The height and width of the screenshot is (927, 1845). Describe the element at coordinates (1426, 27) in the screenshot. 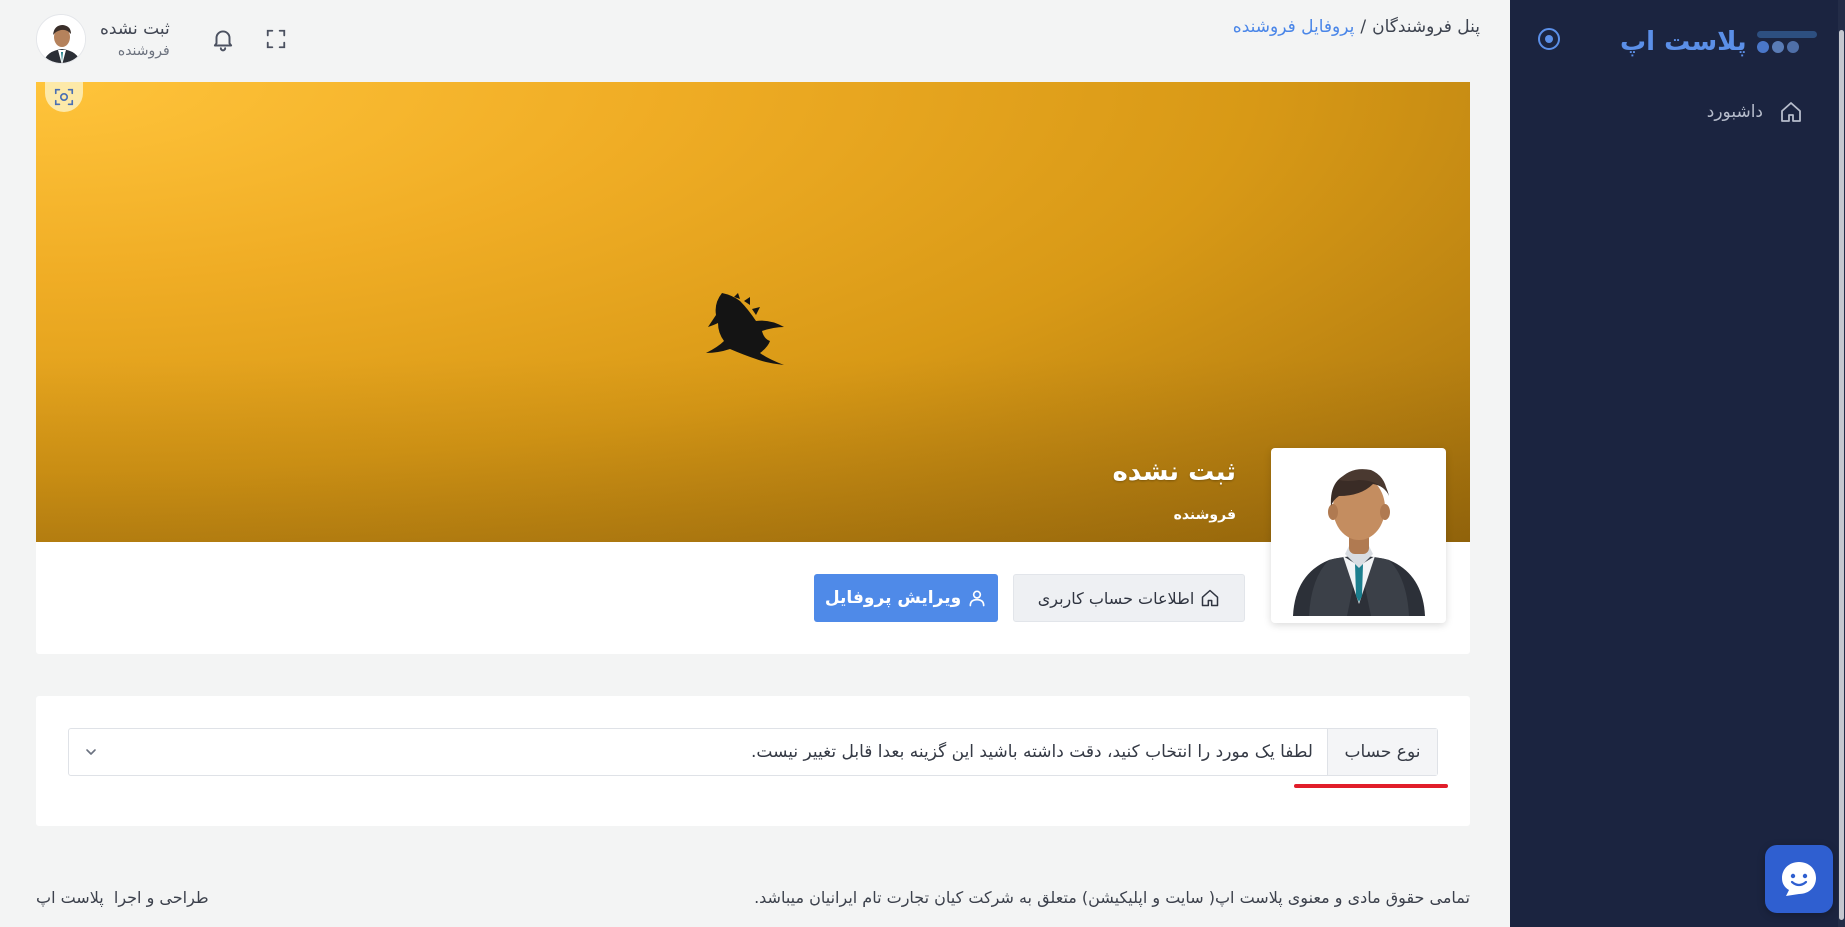

I see `breadcrumb-root: پنل فروشندگان` at that location.